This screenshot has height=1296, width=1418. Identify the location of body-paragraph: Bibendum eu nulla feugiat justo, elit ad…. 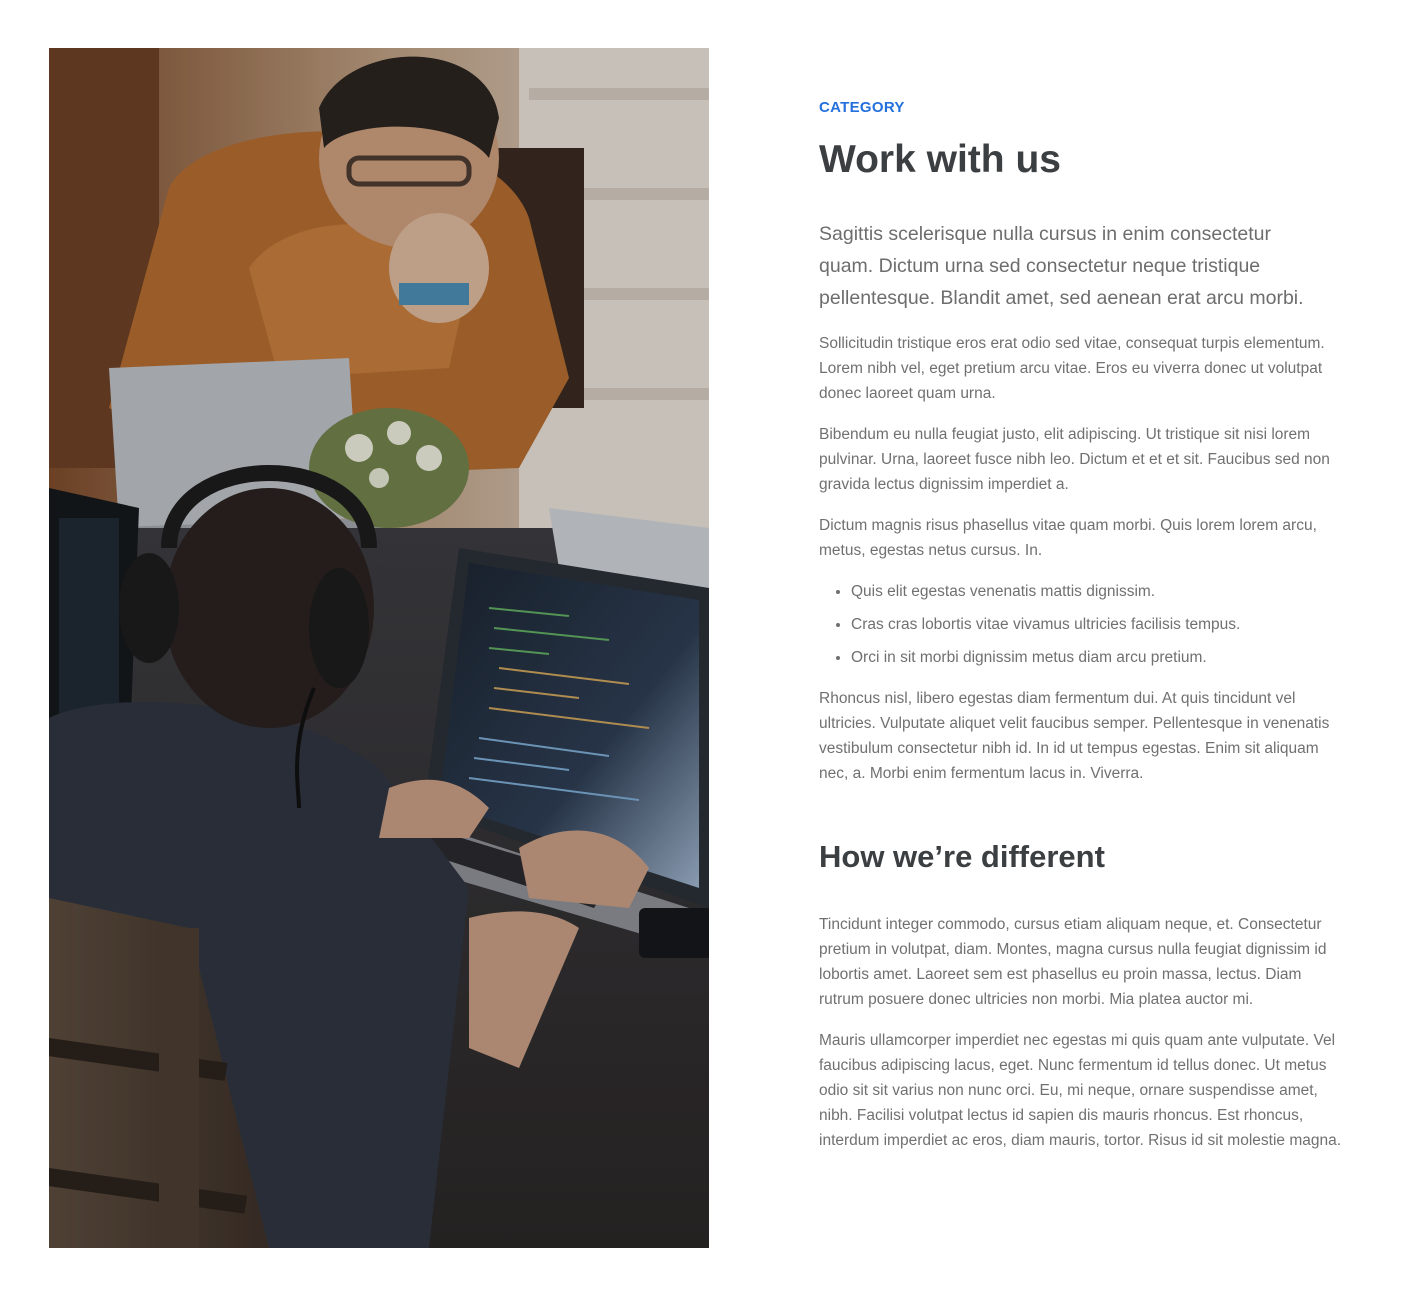
(1074, 459).